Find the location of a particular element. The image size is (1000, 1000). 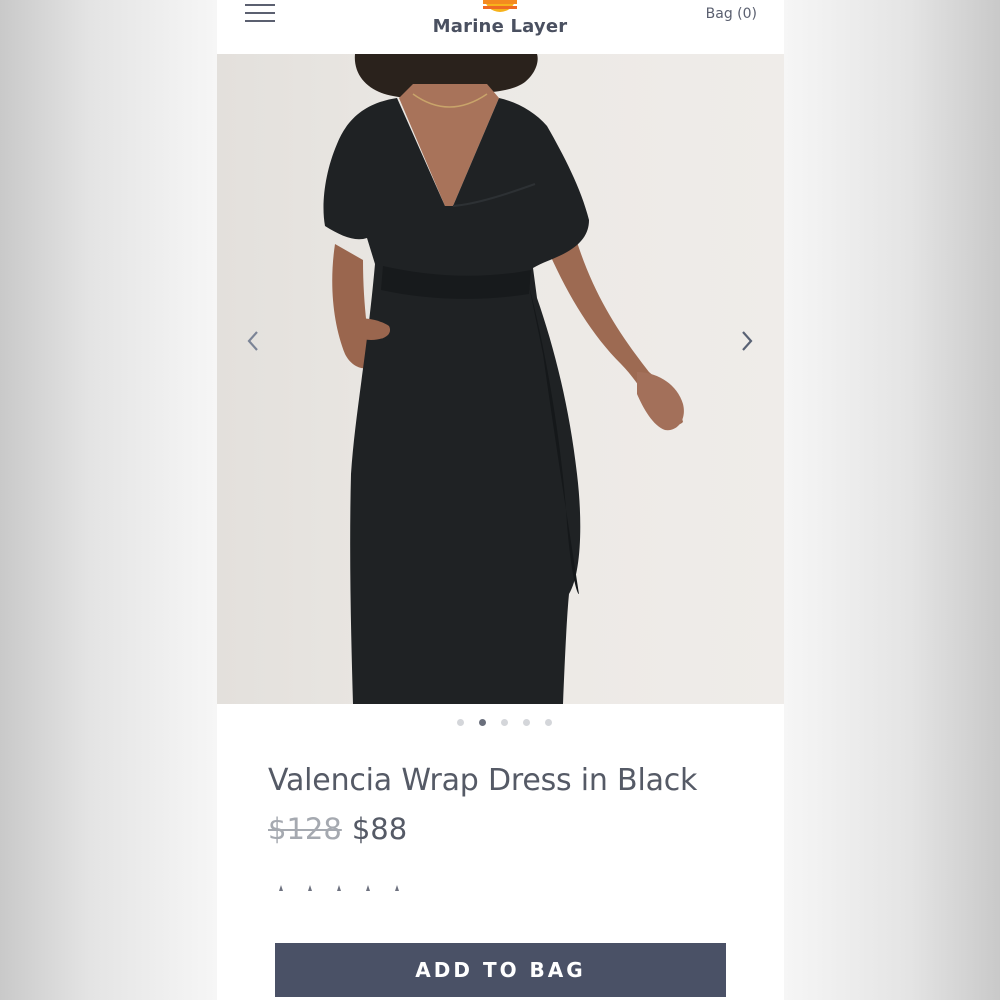

hamburger-menu-icon is located at coordinates (261, 13).